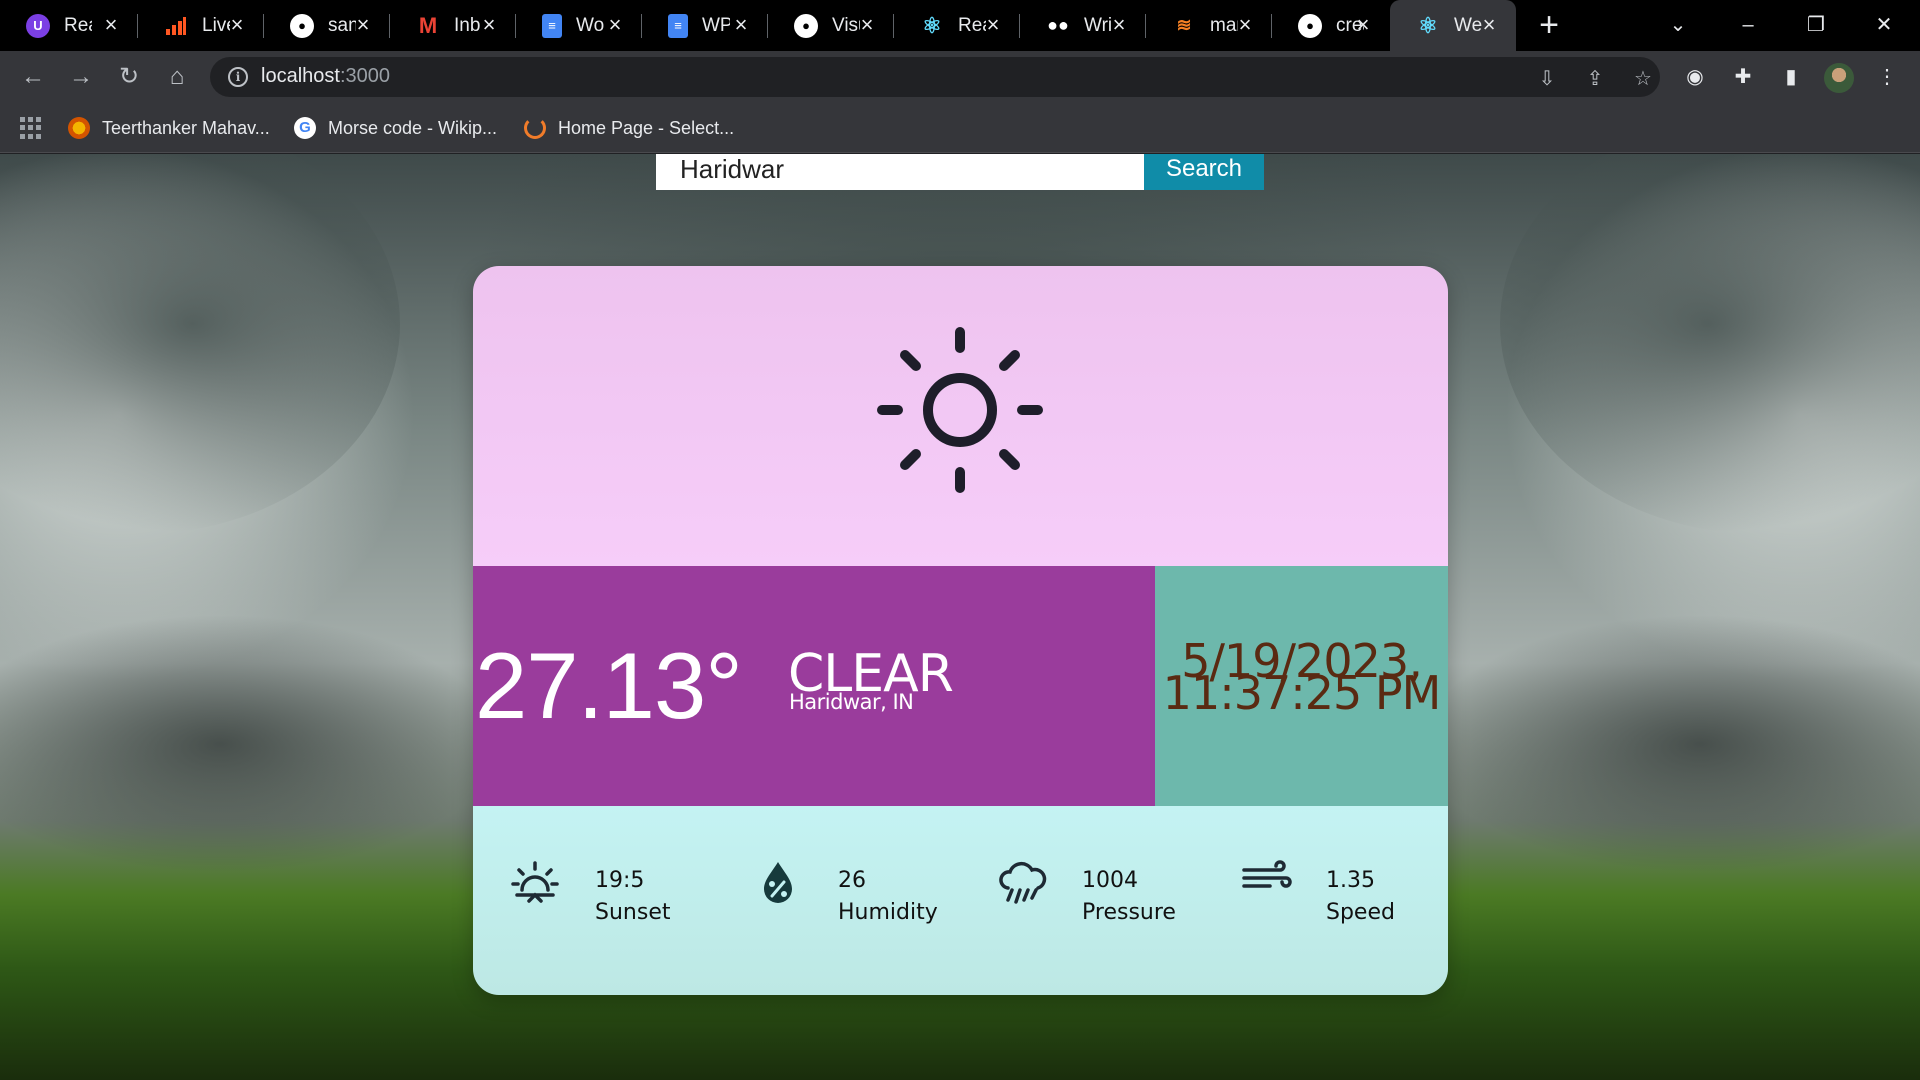  What do you see at coordinates (129, 77) in the screenshot?
I see `reload-button: ↻` at bounding box center [129, 77].